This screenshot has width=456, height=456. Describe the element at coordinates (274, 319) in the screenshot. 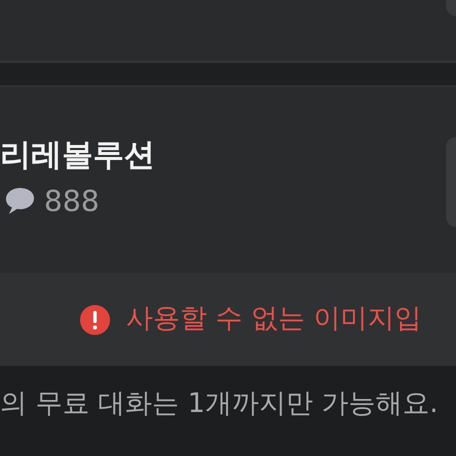

I see `error-message: 사용할 수 없는 이미지입` at that location.